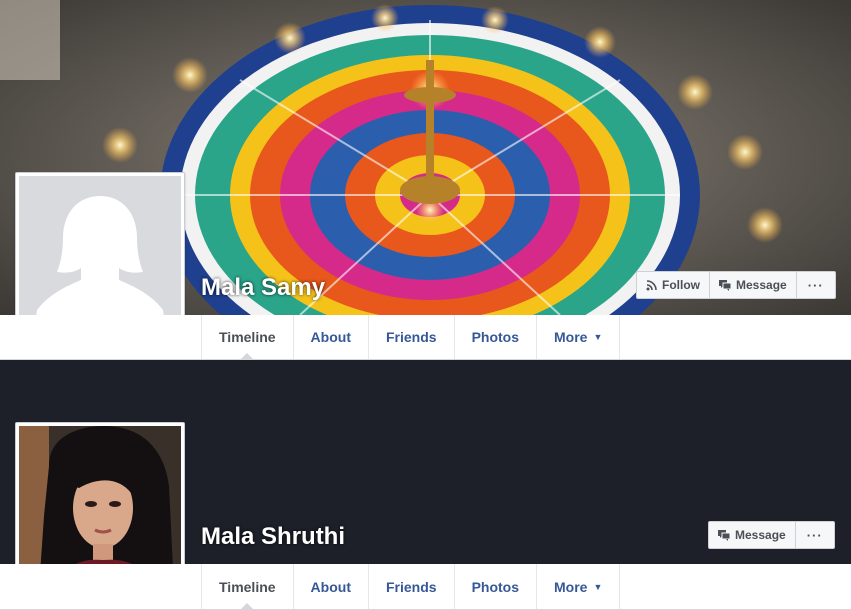 The width and height of the screenshot is (851, 610). I want to click on profile-name: Mala Samy, so click(263, 288).